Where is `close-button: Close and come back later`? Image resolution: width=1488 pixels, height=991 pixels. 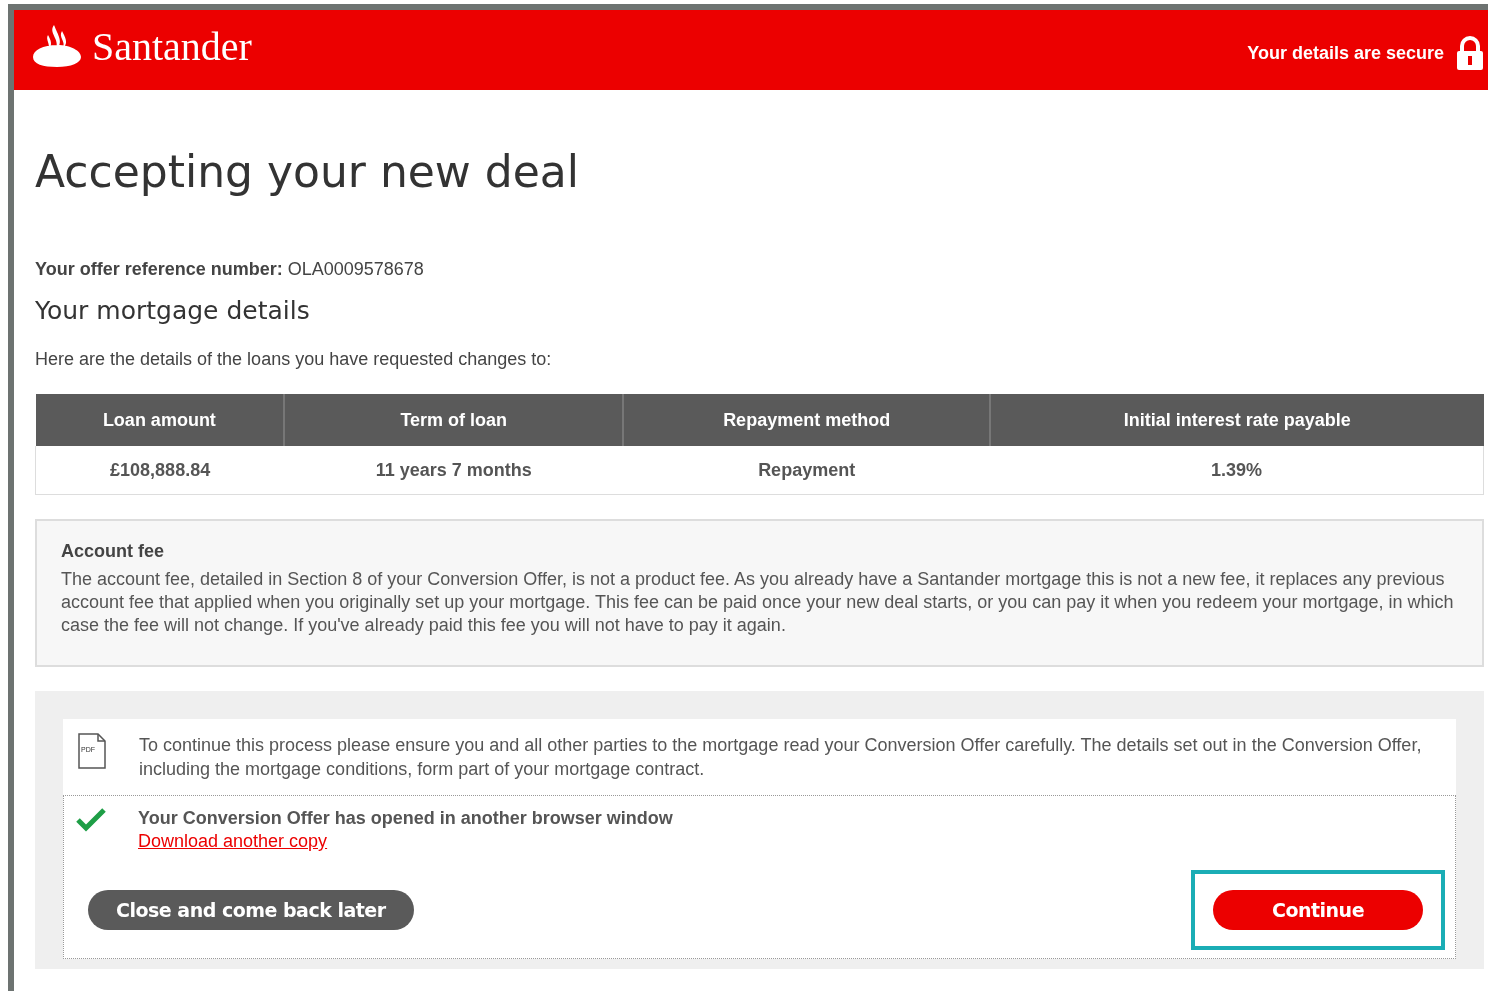
close-button: Close and come back later is located at coordinates (251, 910).